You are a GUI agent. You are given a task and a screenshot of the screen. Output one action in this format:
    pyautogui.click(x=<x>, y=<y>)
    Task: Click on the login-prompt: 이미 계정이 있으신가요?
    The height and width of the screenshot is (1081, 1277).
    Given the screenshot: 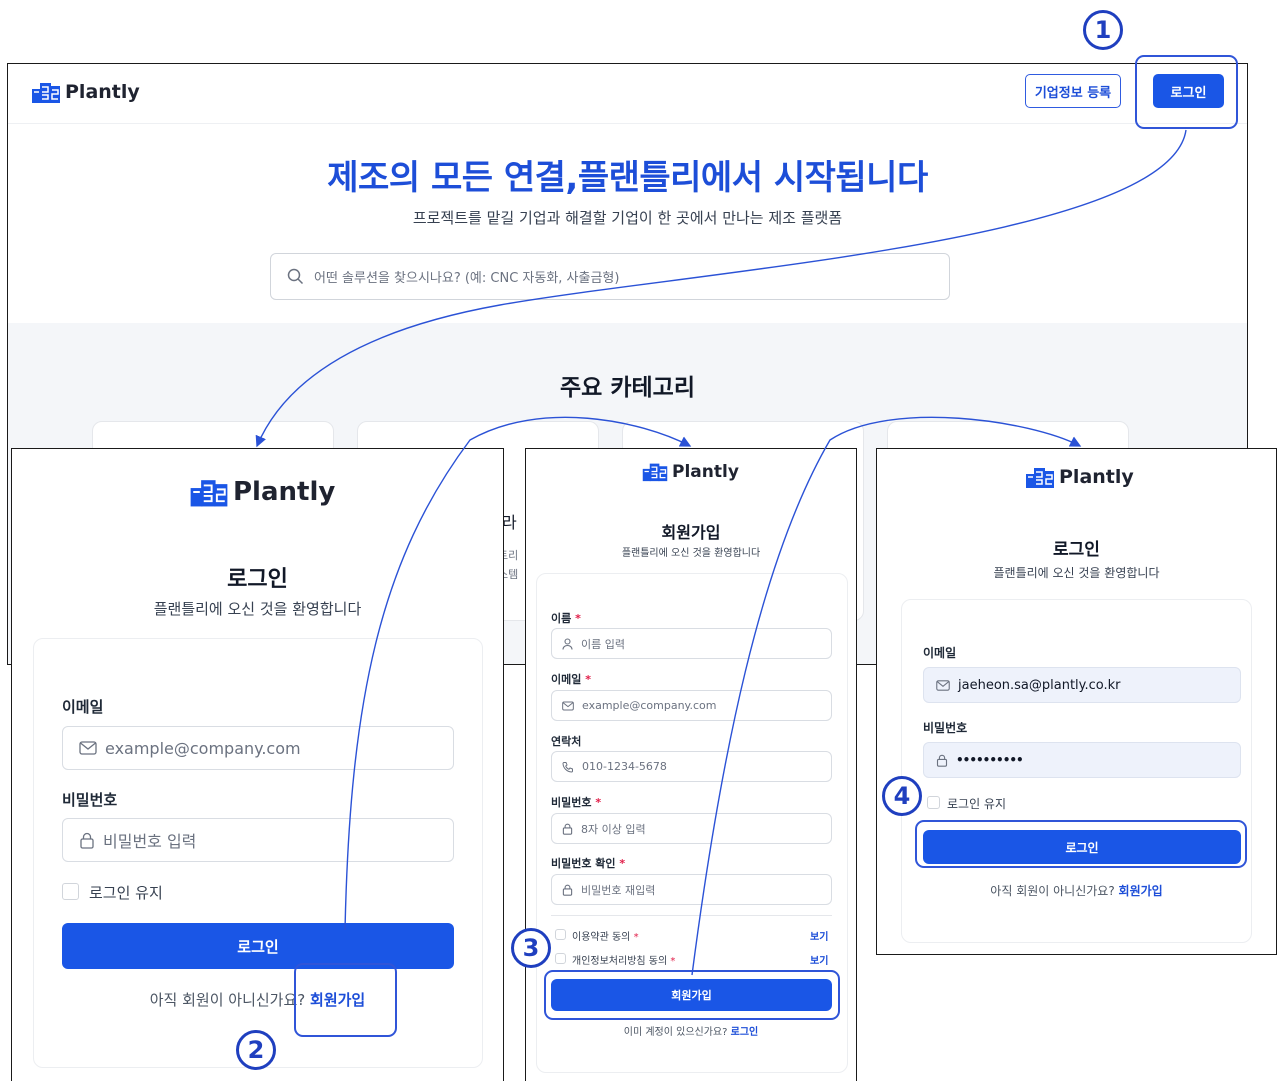 What is the action you would take?
    pyautogui.click(x=675, y=1032)
    